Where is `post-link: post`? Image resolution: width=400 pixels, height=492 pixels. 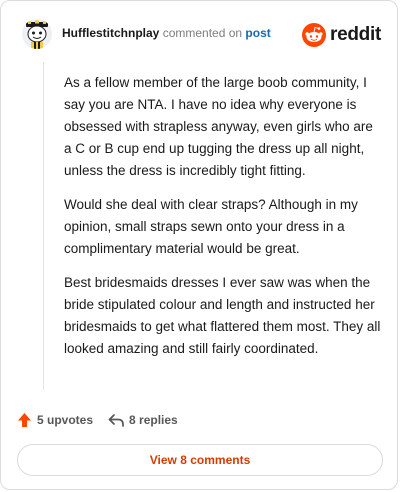 post-link: post is located at coordinates (257, 33).